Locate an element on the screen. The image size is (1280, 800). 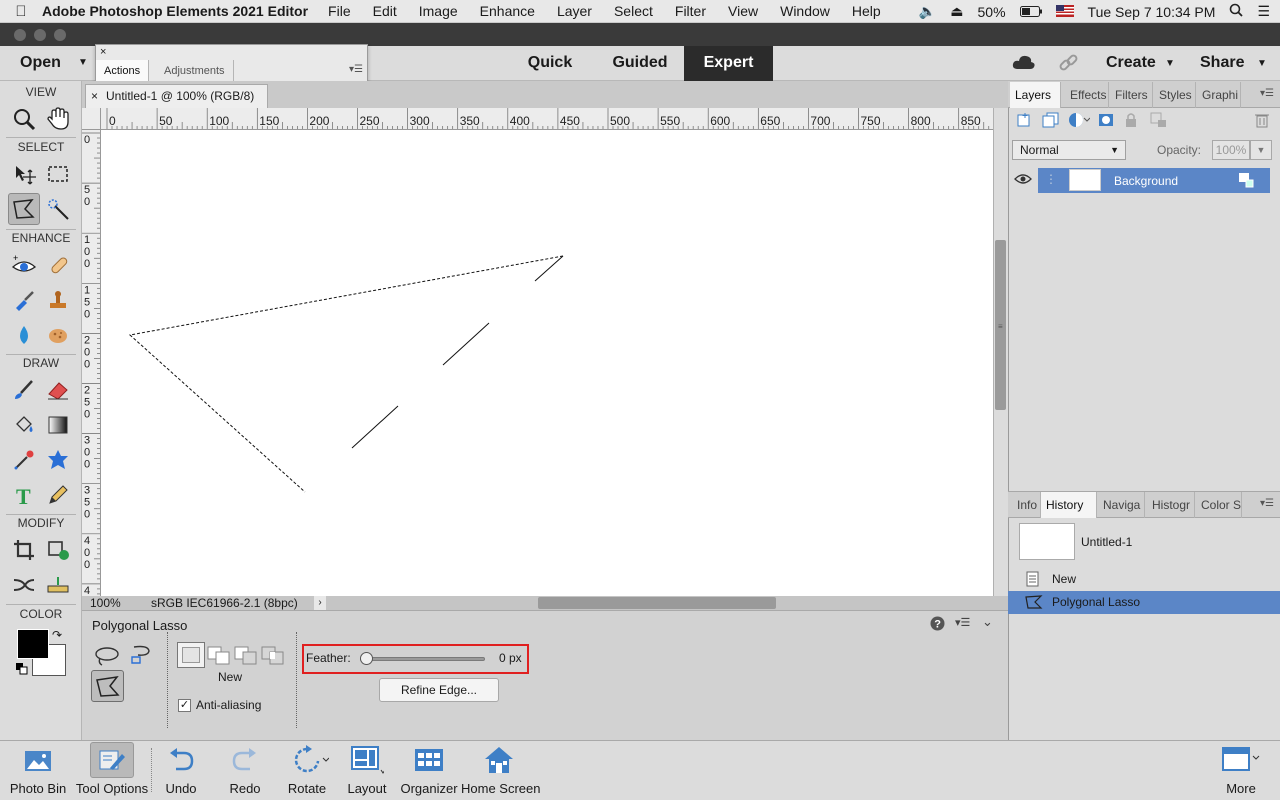
history-panel-menu-icon: ▾☰ is located at coordinates (1267, 503).